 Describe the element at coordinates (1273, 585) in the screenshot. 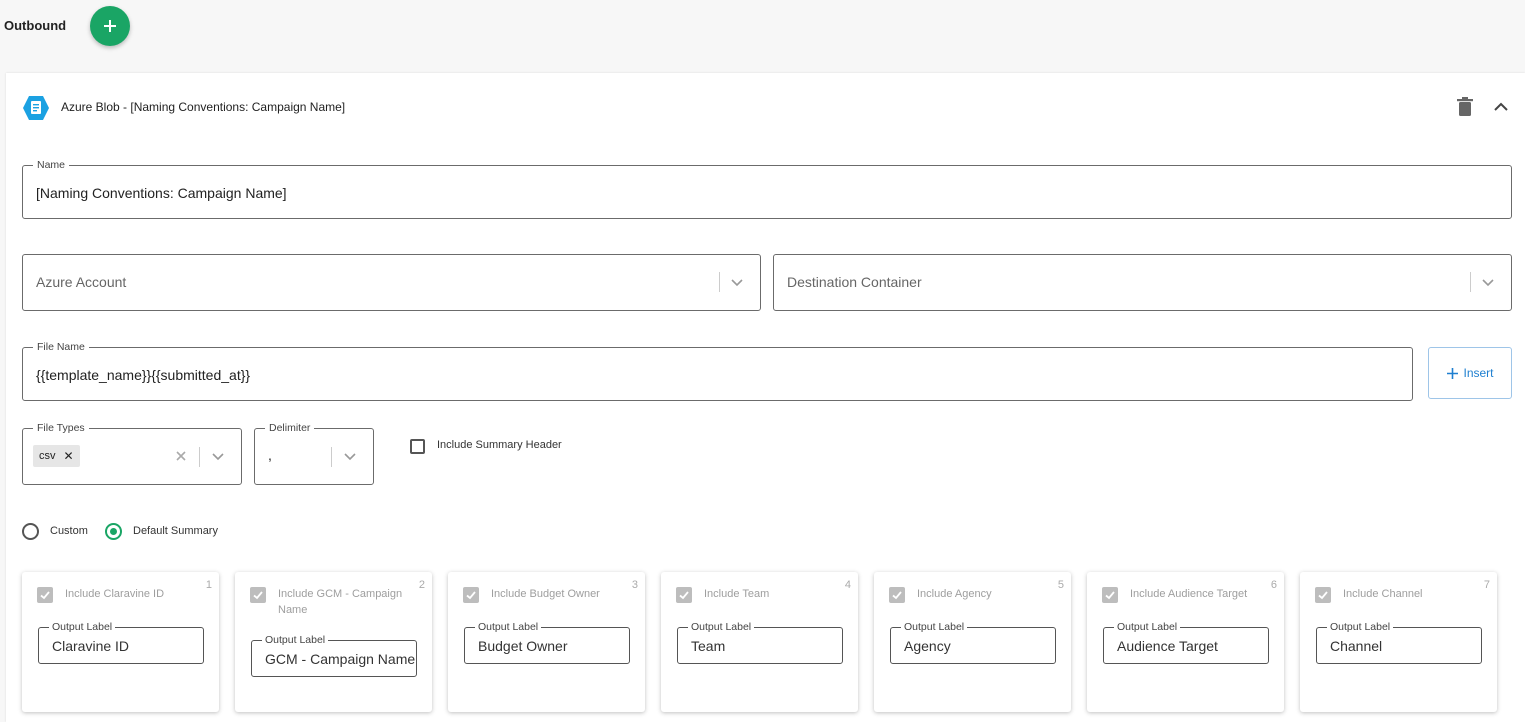

I see `card-number: 6` at that location.